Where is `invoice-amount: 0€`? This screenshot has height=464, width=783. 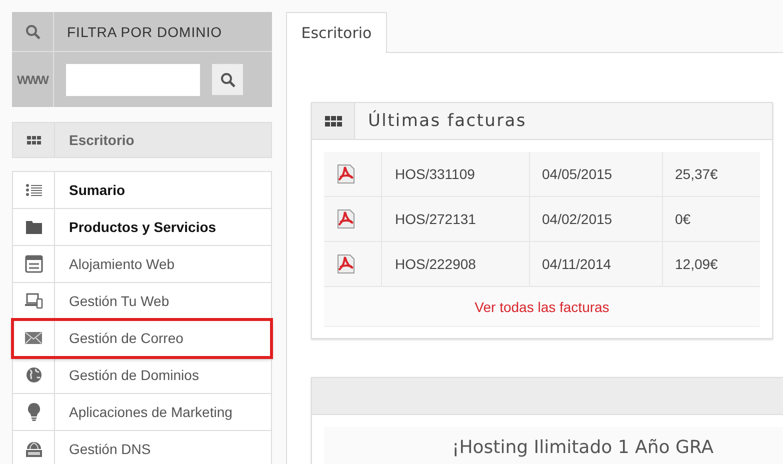
invoice-amount: 0€ is located at coordinates (711, 219).